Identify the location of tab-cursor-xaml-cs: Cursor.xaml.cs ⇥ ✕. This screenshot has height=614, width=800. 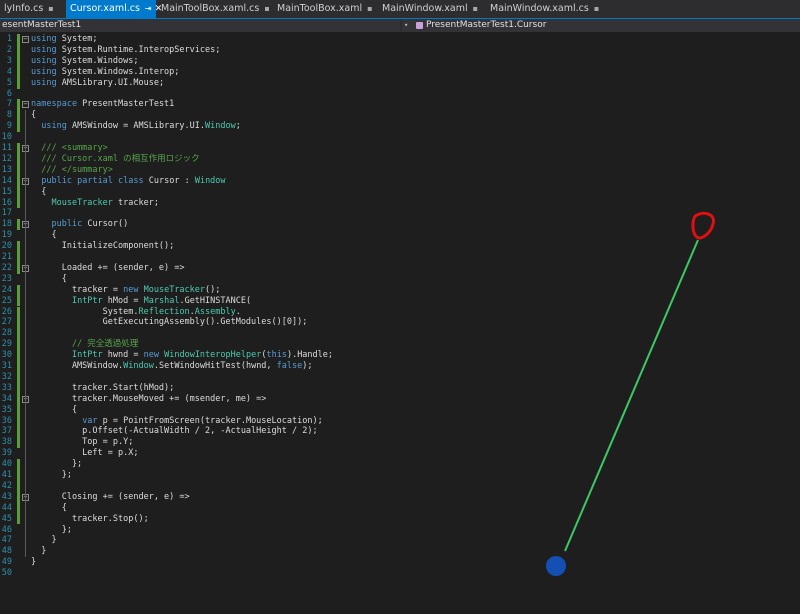
(114, 9).